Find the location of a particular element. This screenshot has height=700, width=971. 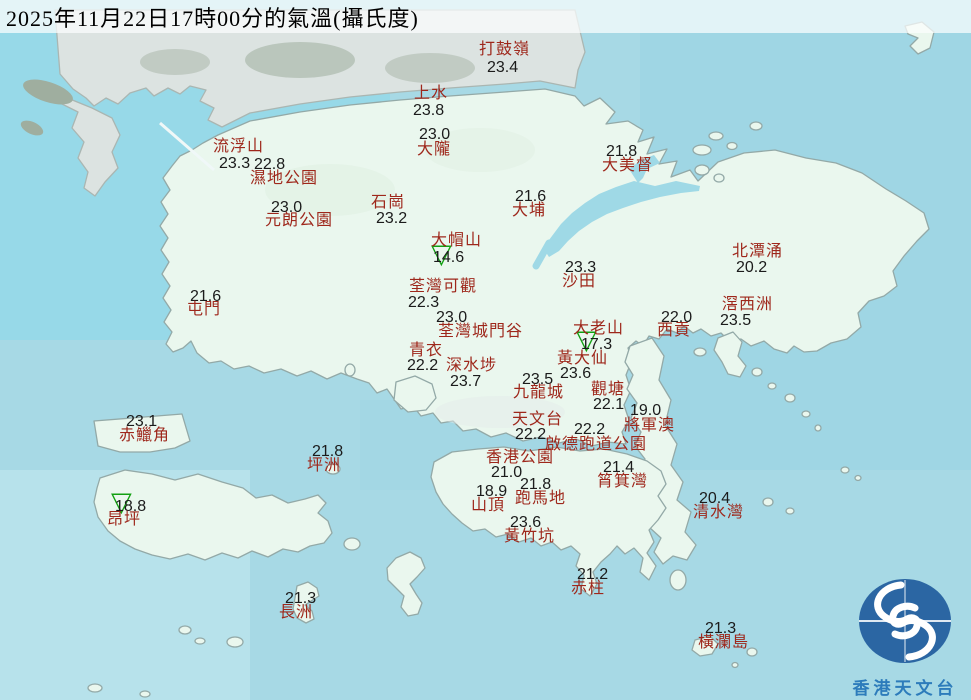

hko-logo-icon is located at coordinates (905, 621).